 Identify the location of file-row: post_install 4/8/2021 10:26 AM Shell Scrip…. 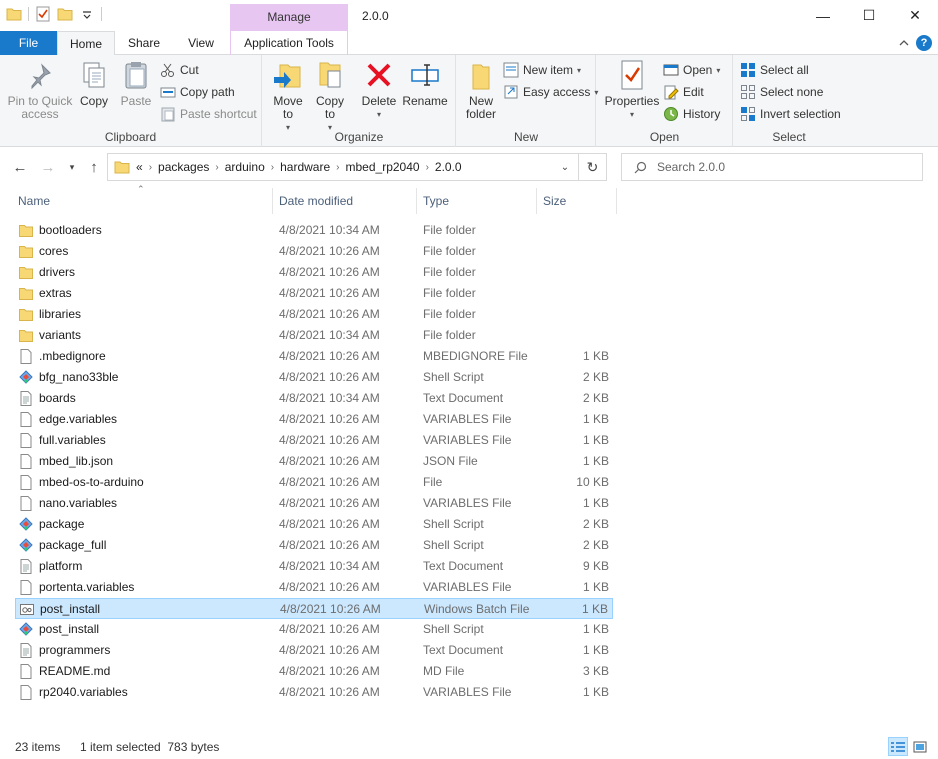
(314, 629).